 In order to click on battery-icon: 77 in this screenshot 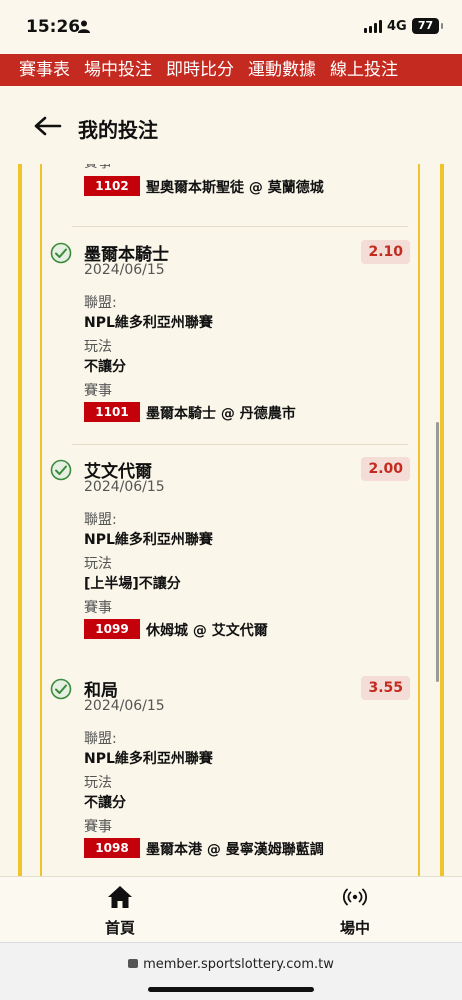, I will do `click(427, 26)`.